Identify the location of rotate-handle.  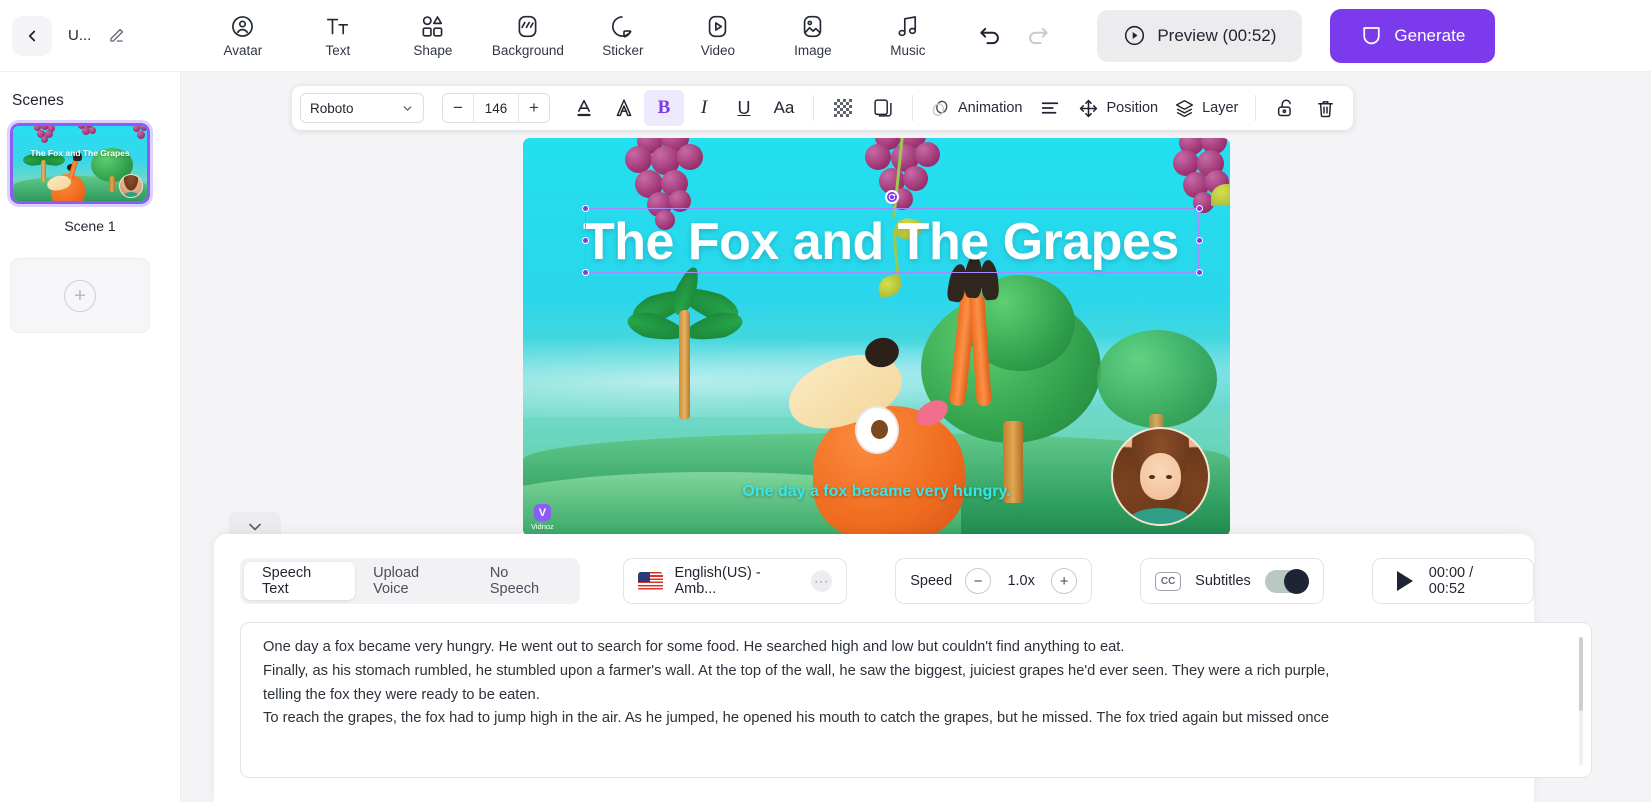
(892, 197).